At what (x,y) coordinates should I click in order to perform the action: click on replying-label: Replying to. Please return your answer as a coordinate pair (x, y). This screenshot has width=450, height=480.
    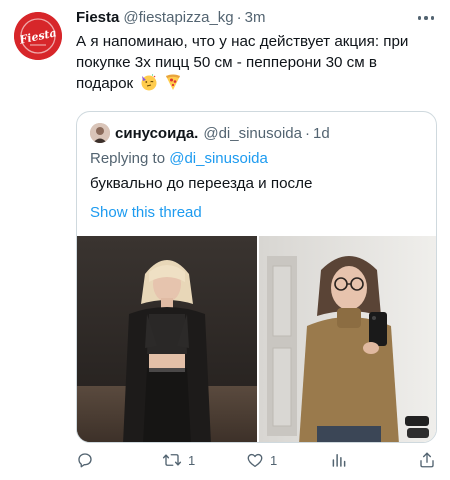
    Looking at the image, I should click on (128, 158).